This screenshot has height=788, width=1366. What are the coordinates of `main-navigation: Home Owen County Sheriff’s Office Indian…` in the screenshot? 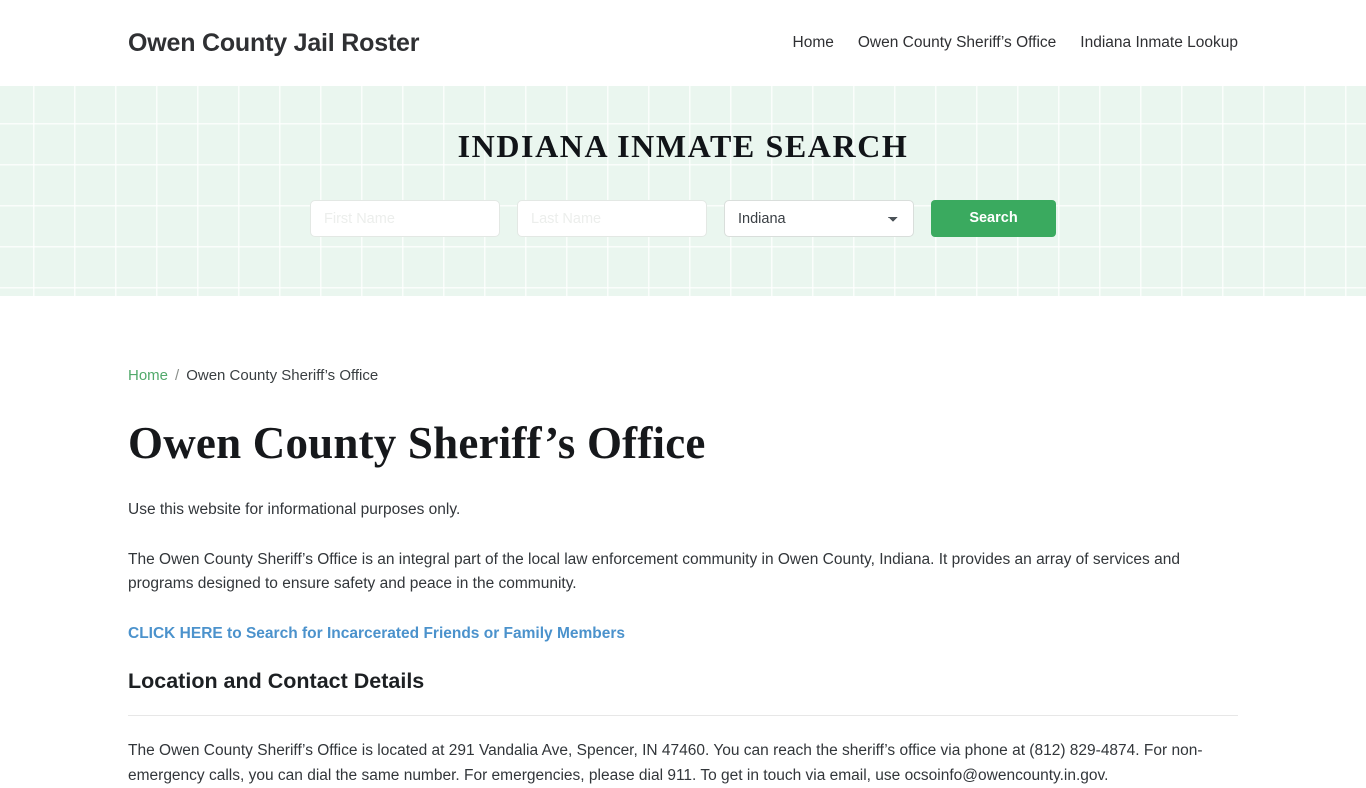 It's located at (1016, 43).